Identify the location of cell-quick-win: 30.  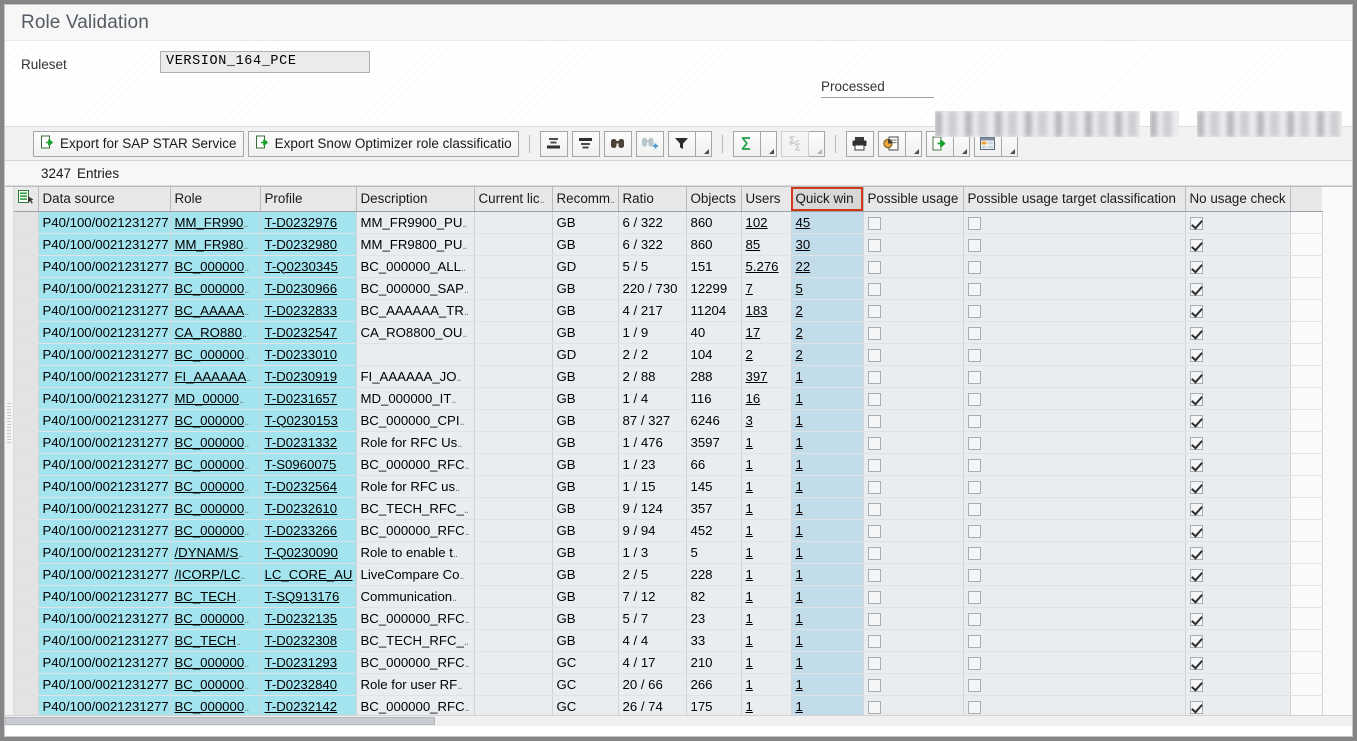
(827, 244).